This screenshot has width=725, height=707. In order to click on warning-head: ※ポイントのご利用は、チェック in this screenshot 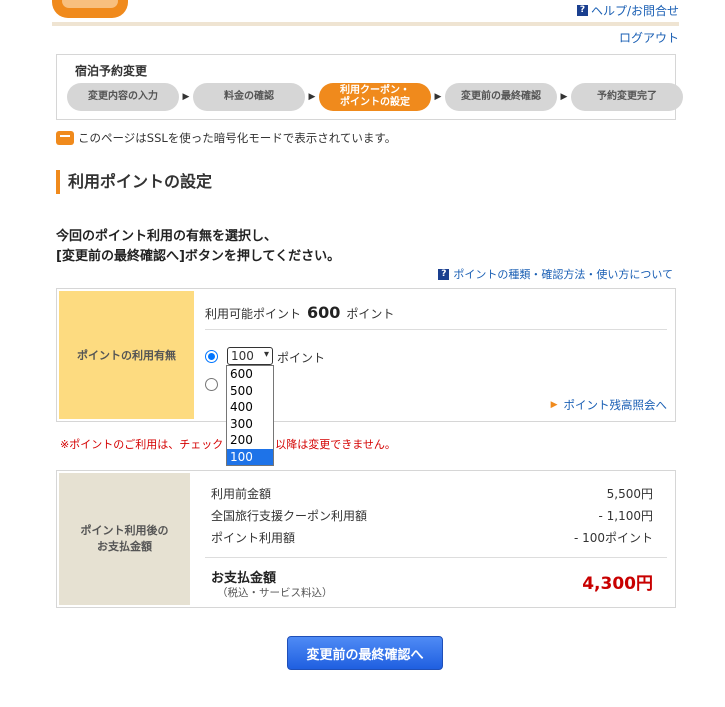, I will do `click(142, 444)`.